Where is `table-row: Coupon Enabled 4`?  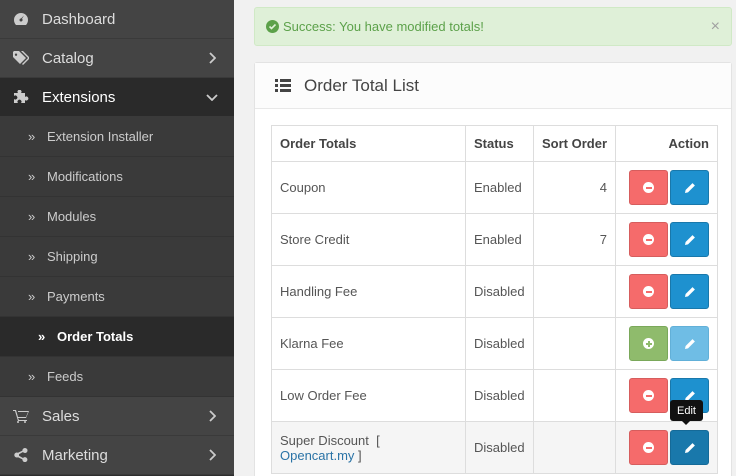
table-row: Coupon Enabled 4 is located at coordinates (494, 187).